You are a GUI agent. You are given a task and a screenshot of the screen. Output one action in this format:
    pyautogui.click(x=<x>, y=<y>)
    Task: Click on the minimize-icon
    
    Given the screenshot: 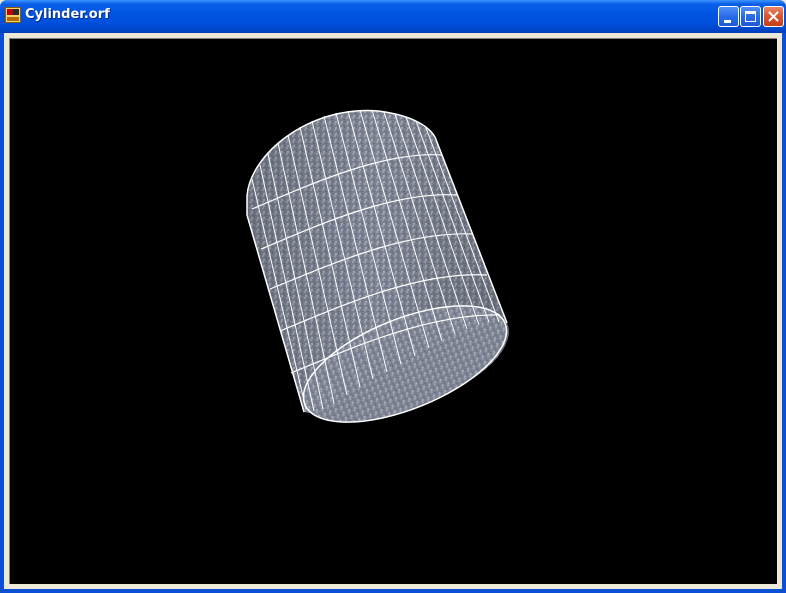 What is the action you would take?
    pyautogui.click(x=727, y=21)
    